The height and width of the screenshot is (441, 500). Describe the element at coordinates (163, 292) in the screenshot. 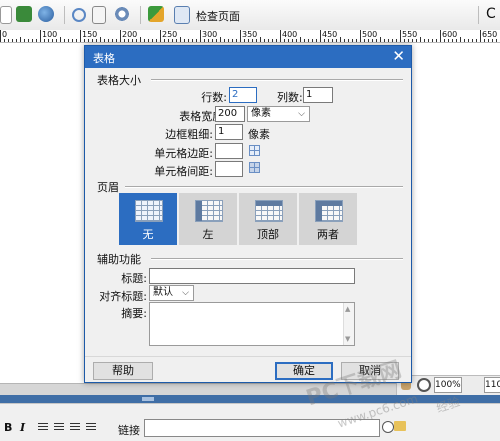

I see `align-caption-value: 默认` at that location.